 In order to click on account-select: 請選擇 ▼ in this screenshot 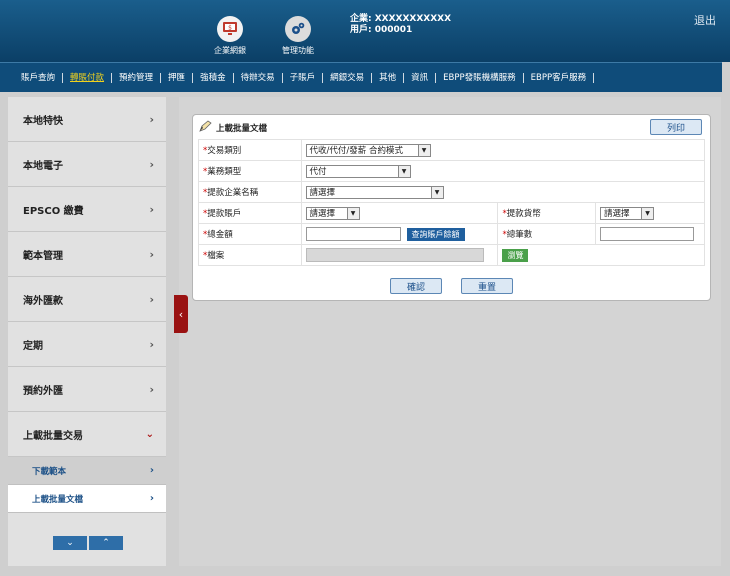, I will do `click(332, 213)`.